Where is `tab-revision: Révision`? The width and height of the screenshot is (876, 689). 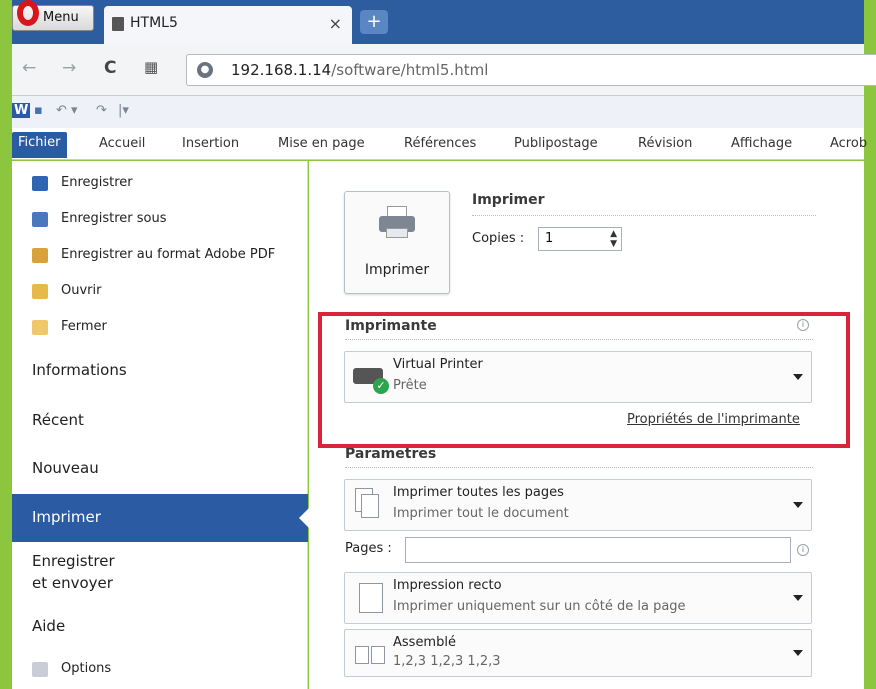 tab-revision: Révision is located at coordinates (665, 143).